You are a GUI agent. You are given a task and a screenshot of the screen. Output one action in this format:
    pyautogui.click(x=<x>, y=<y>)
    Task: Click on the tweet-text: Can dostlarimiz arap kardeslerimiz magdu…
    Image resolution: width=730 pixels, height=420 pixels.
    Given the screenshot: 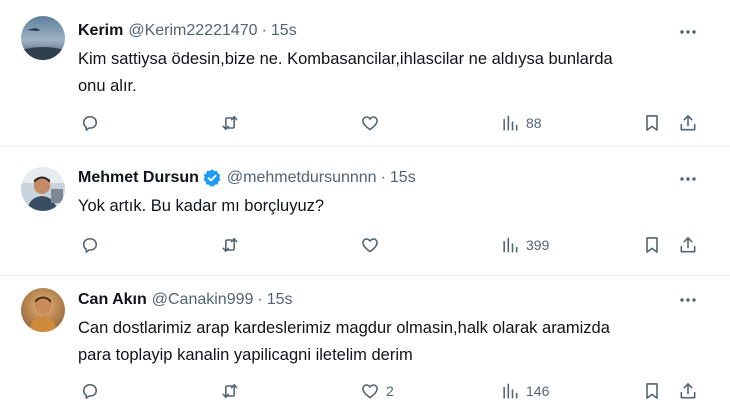 What is the action you would take?
    pyautogui.click(x=388, y=342)
    